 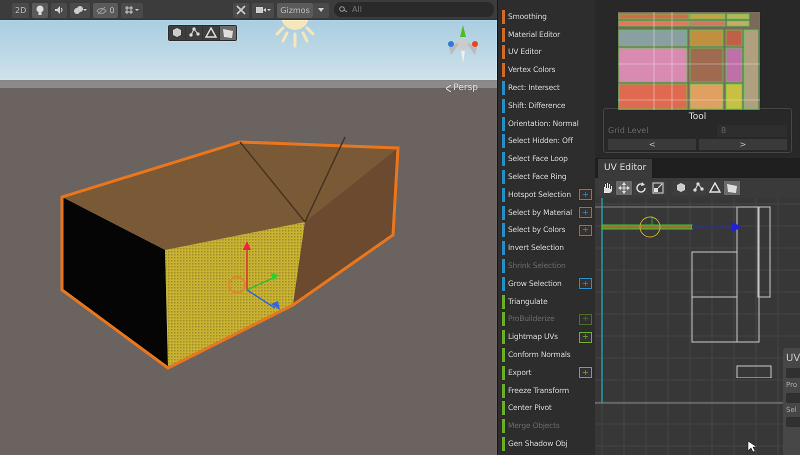 I want to click on rotate-icon, so click(x=641, y=188).